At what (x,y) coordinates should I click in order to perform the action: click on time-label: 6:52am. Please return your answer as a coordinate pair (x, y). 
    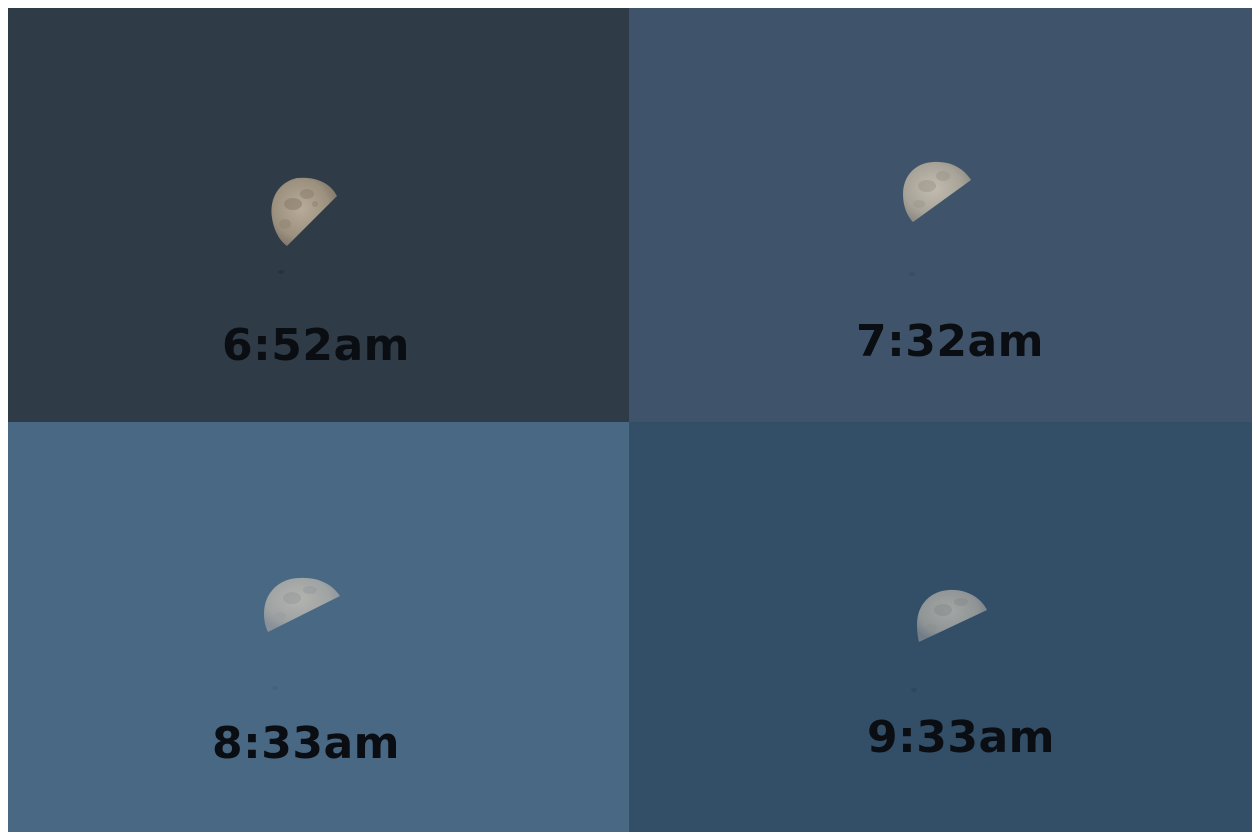
    Looking at the image, I should click on (316, 345).